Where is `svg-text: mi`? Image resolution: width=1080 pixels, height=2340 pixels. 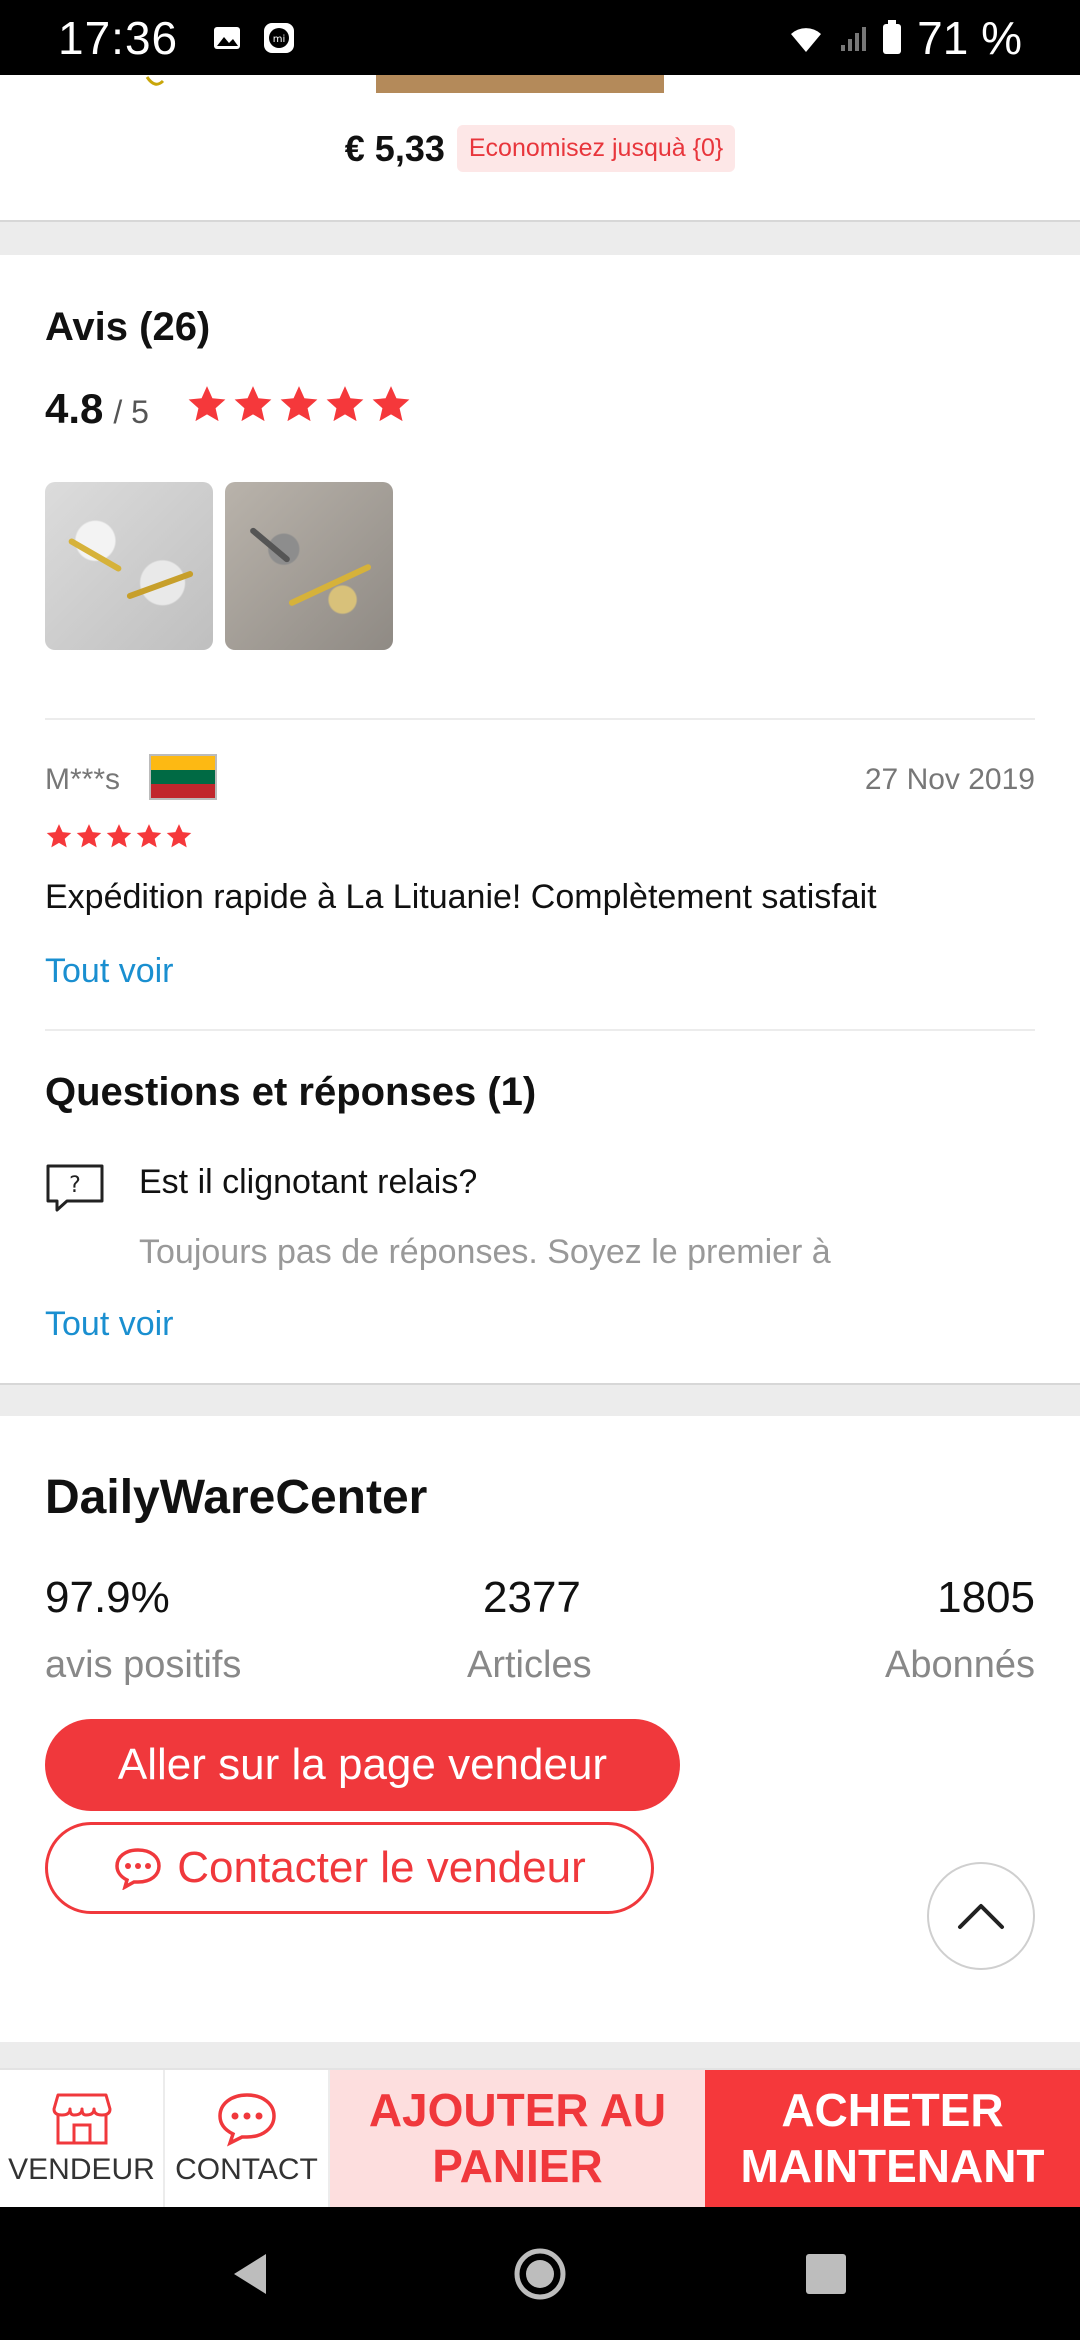 svg-text: mi is located at coordinates (279, 39).